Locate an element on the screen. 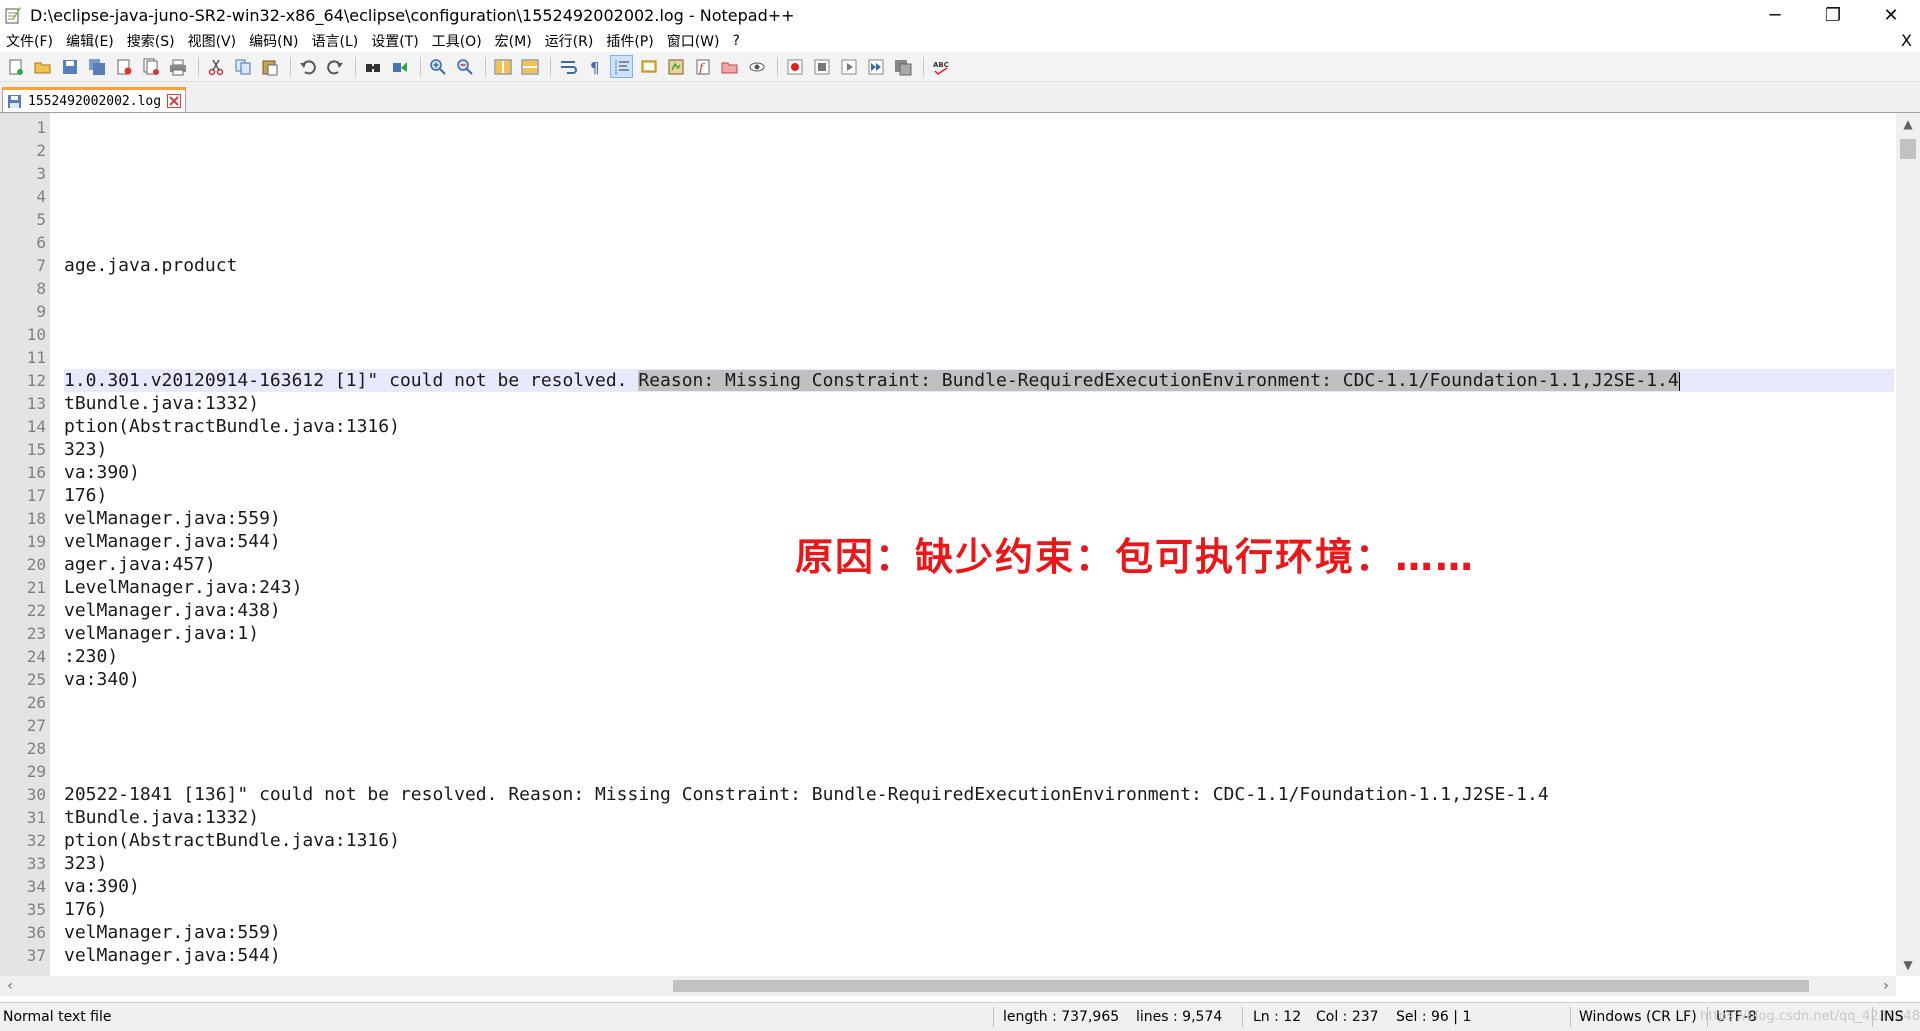  doc-map-icon is located at coordinates (675, 66).